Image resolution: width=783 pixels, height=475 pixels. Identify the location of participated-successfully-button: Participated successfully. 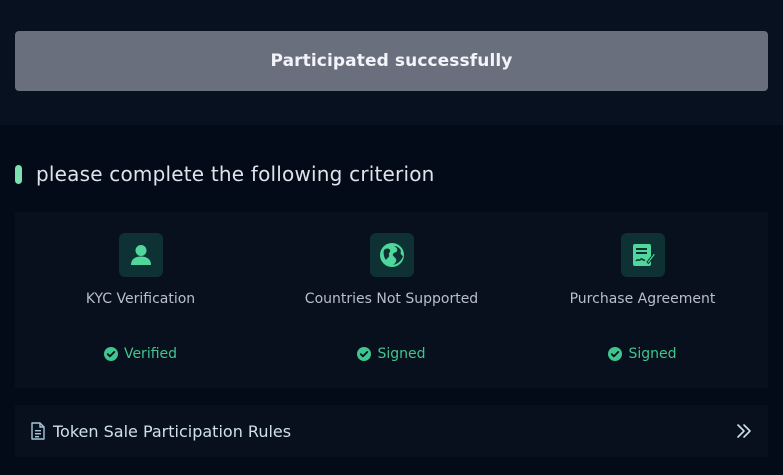
(391, 61).